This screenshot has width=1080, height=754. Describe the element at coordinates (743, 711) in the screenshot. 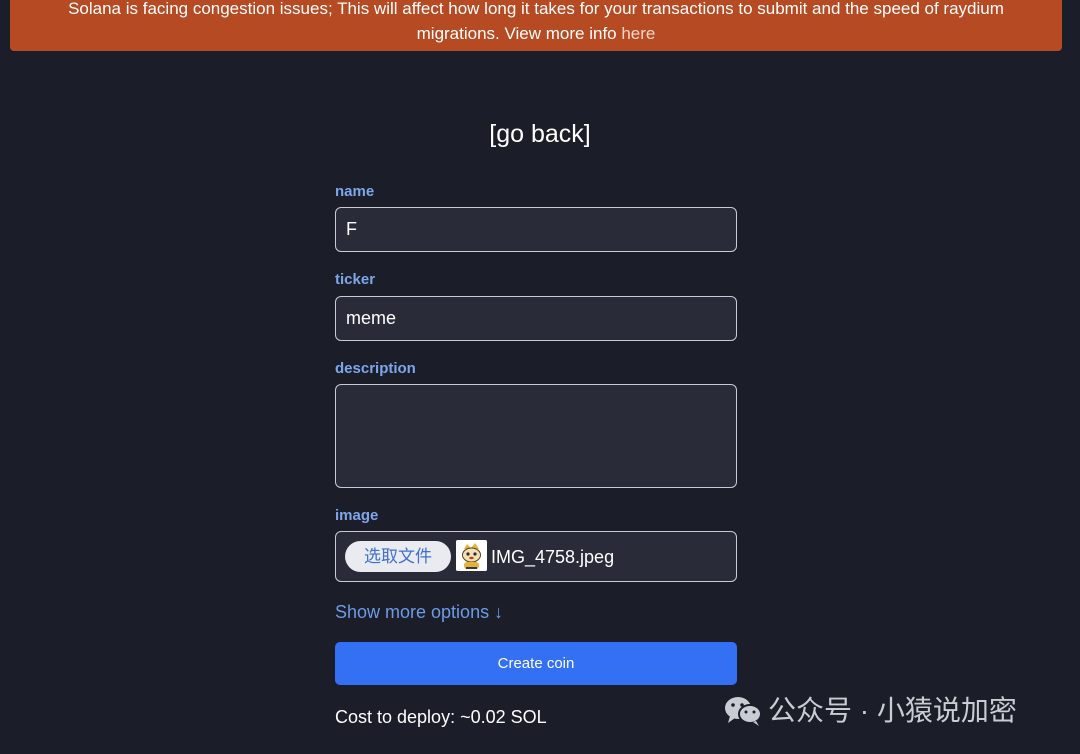

I see `wechat-icon` at that location.